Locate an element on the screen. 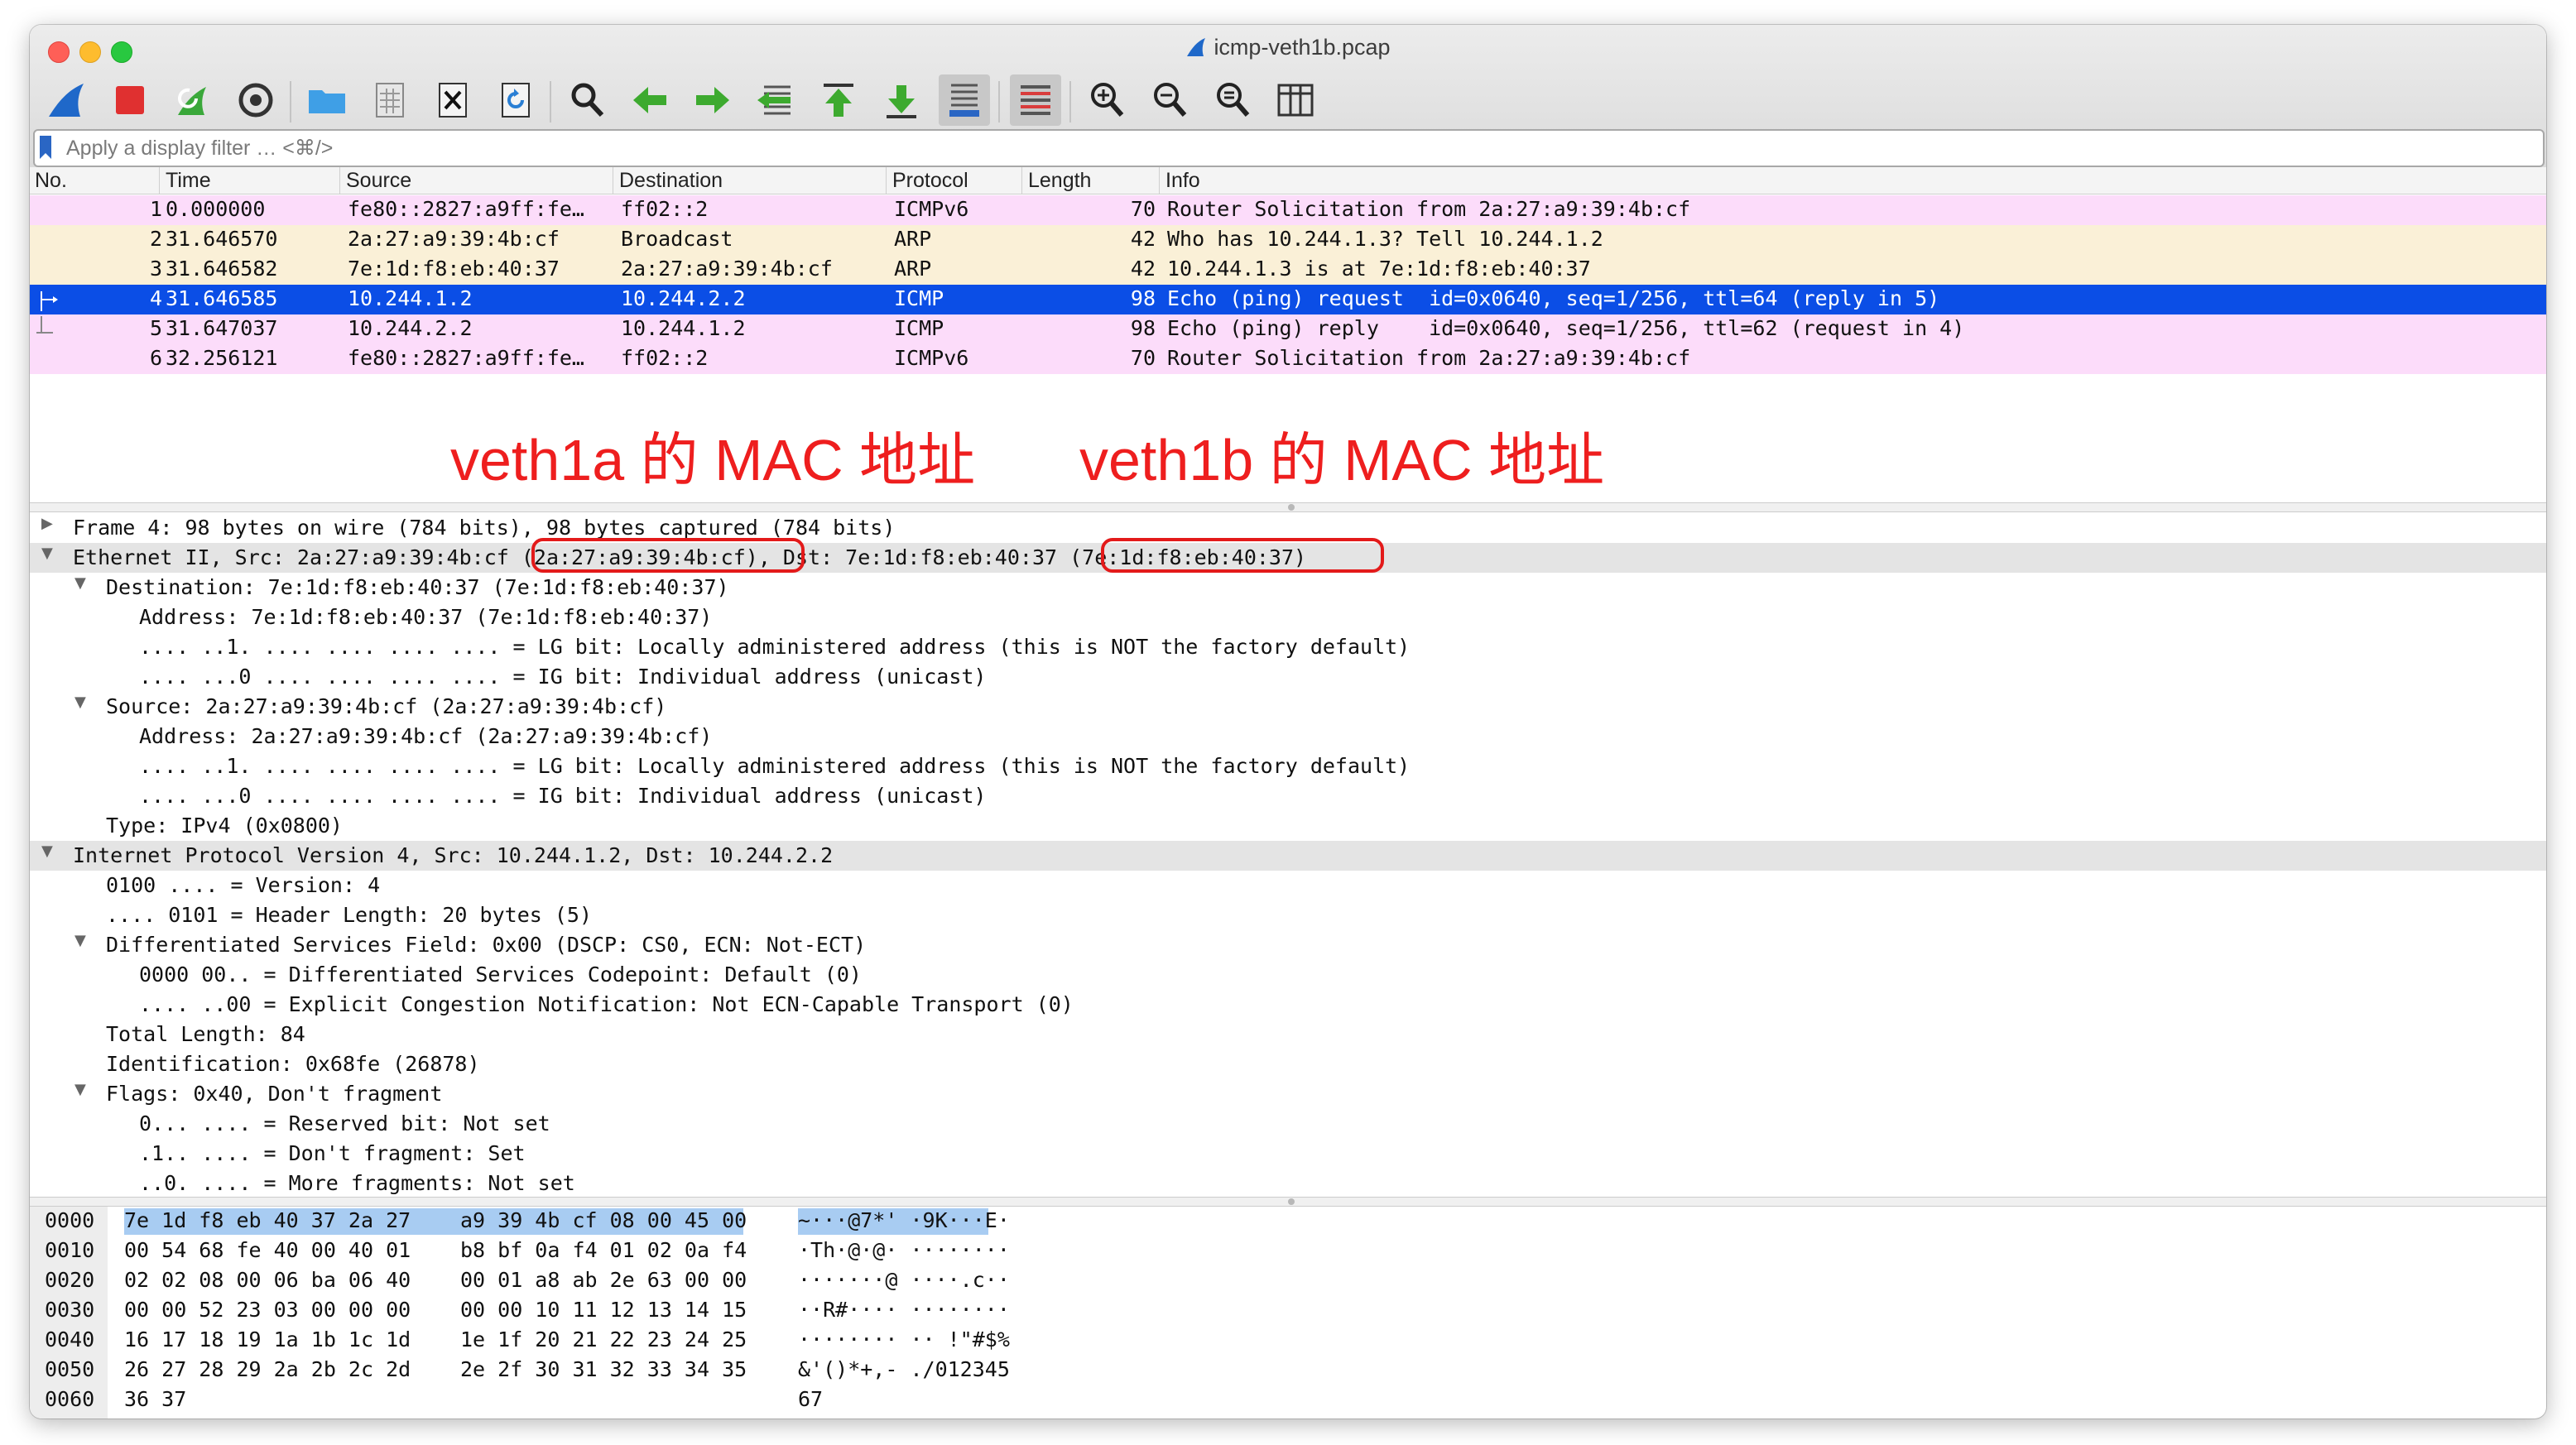 The width and height of the screenshot is (2576, 1445). zoom-out-button is located at coordinates (1169, 100).